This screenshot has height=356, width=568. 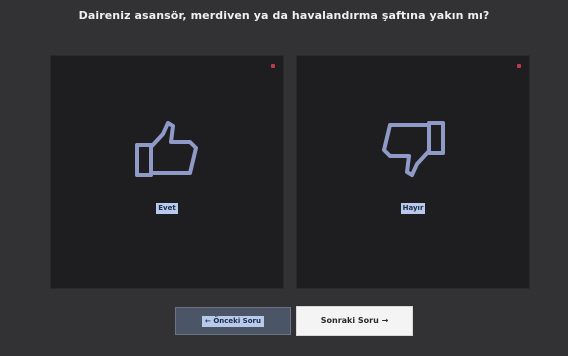 What do you see at coordinates (167, 148) in the screenshot?
I see `thumbs-up-icon` at bounding box center [167, 148].